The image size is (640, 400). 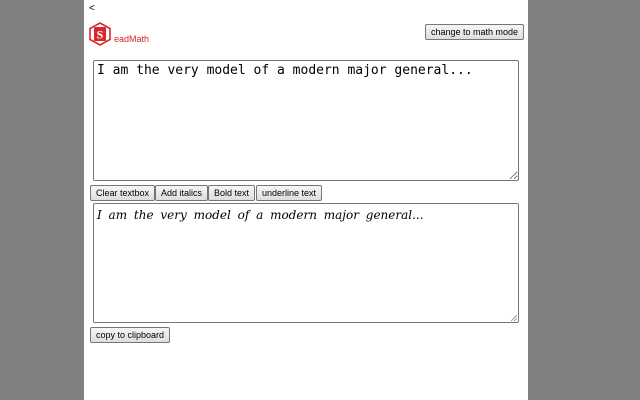 I want to click on logo-letter: S, so click(x=100, y=35).